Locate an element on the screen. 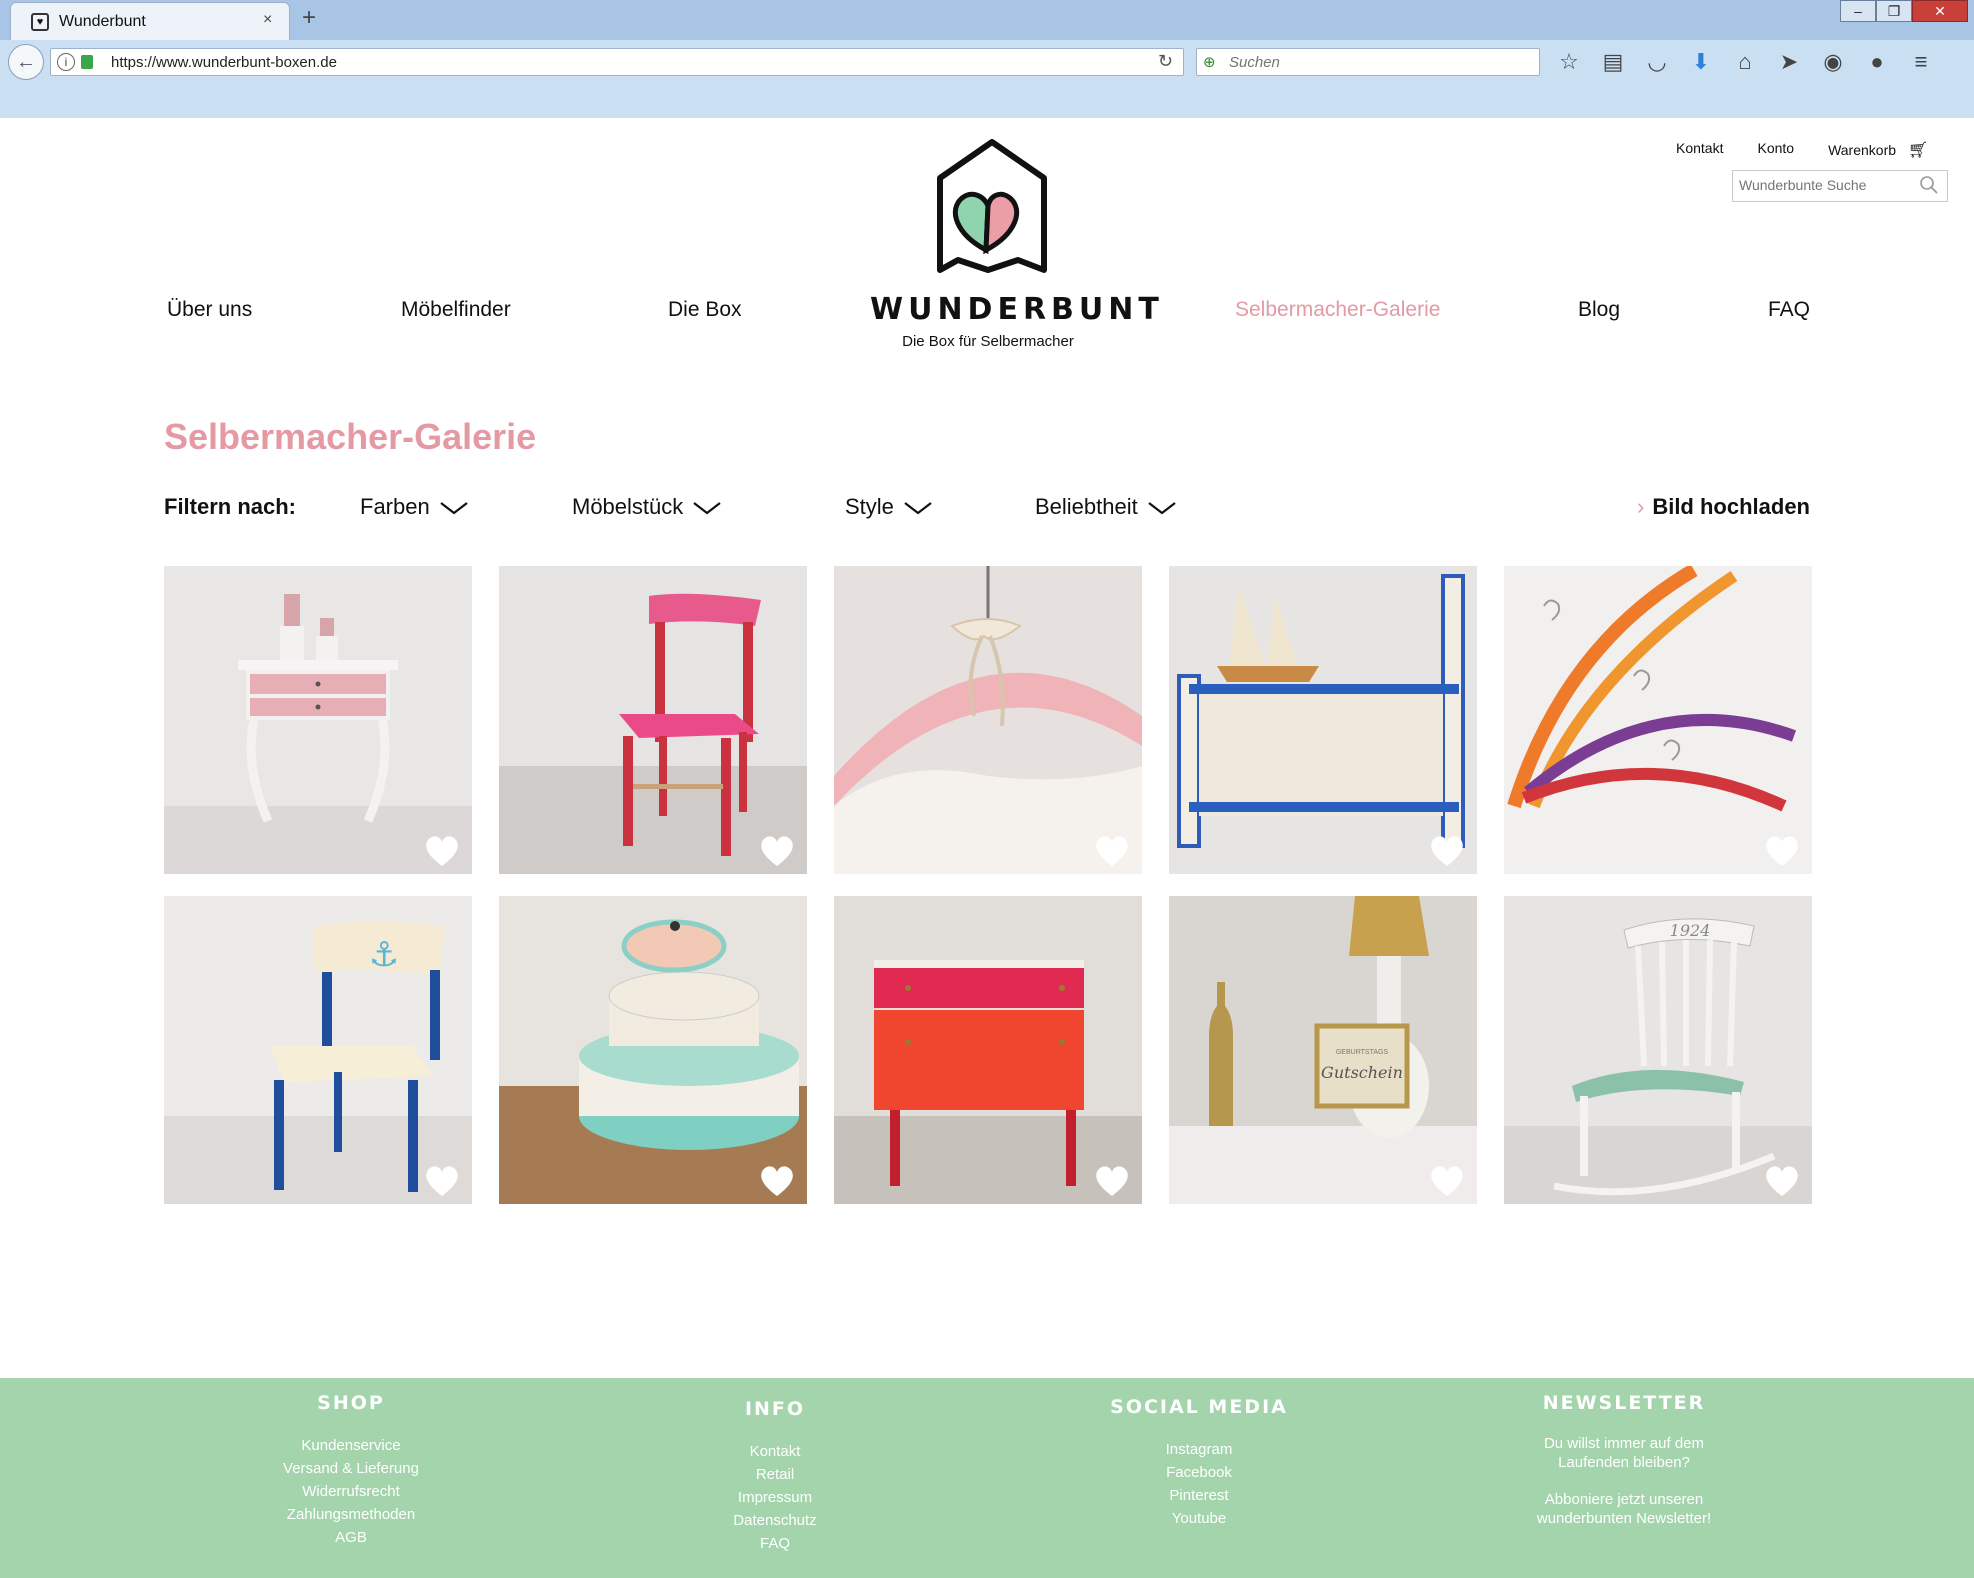 Image resolution: width=1974 pixels, height=1578 pixels. newsletter-link: Abboniere jetzt unseren is located at coordinates (1624, 1499).